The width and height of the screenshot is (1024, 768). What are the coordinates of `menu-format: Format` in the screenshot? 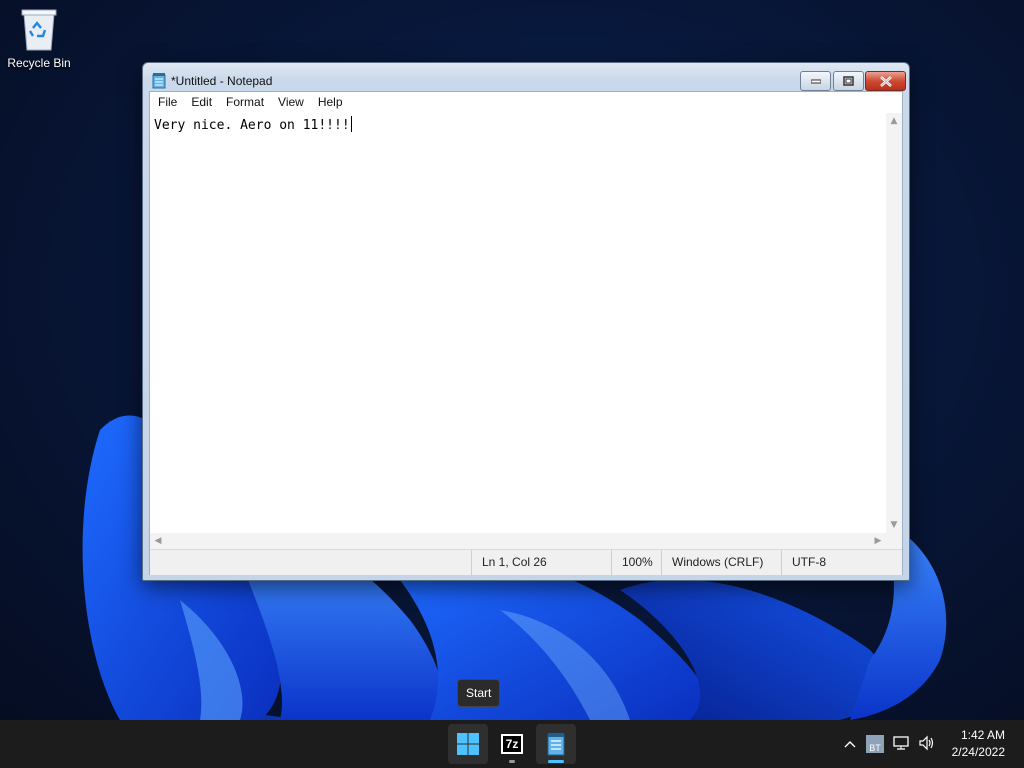 It's located at (245, 102).